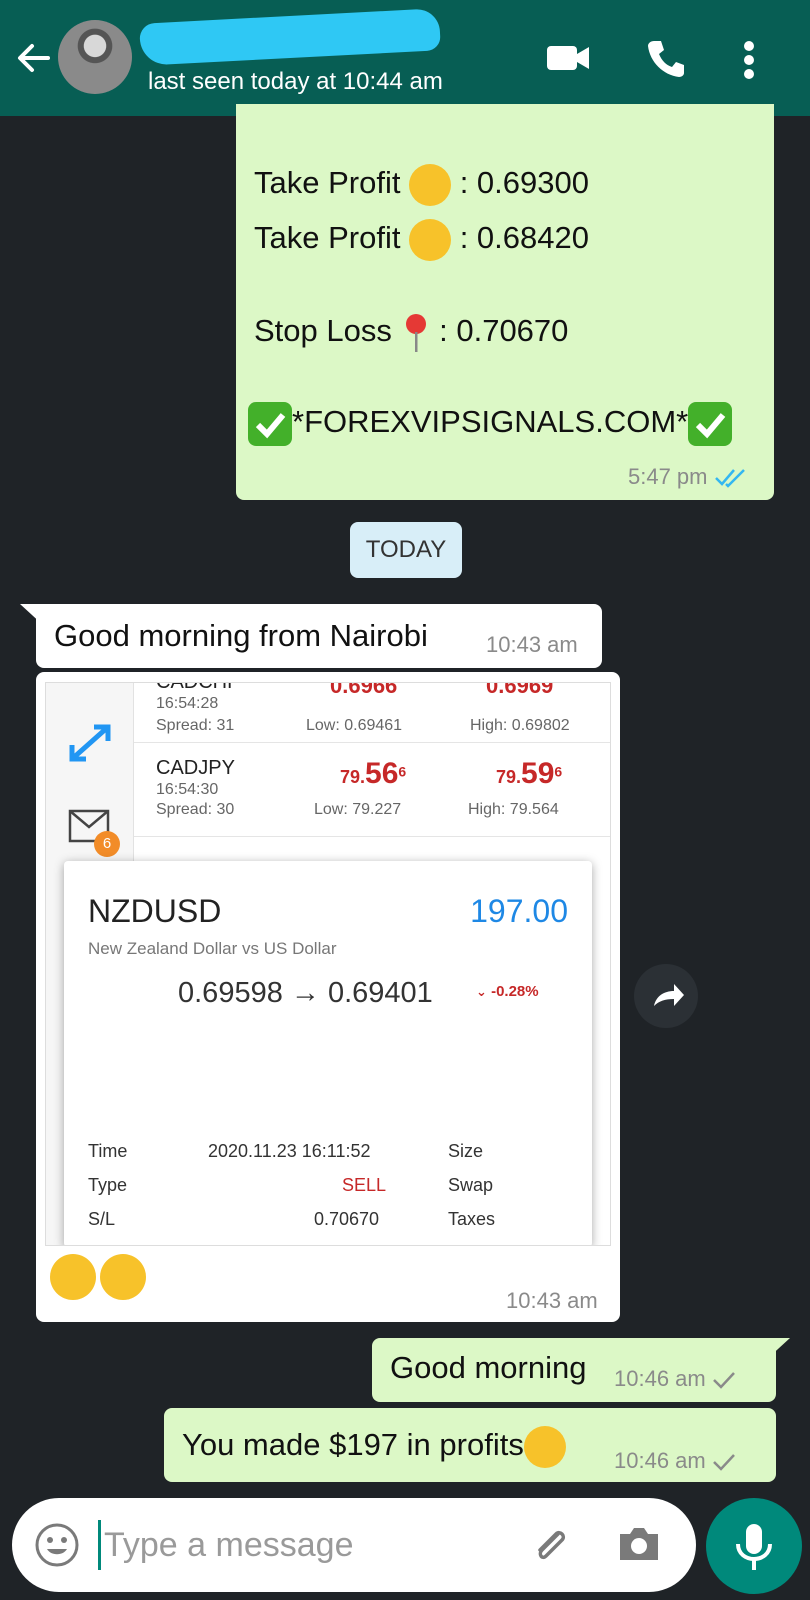 This screenshot has height=1600, width=810. Describe the element at coordinates (669, 995) in the screenshot. I see `forward-arrow-icon` at that location.